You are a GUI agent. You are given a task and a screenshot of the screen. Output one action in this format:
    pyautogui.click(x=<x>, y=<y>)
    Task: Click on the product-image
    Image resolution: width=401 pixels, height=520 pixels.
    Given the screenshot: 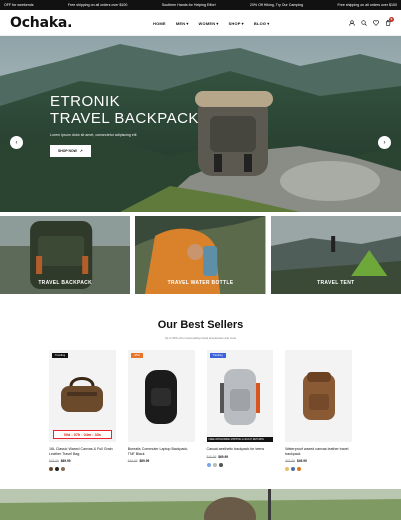 What is the action you would take?
    pyautogui.click(x=318, y=396)
    